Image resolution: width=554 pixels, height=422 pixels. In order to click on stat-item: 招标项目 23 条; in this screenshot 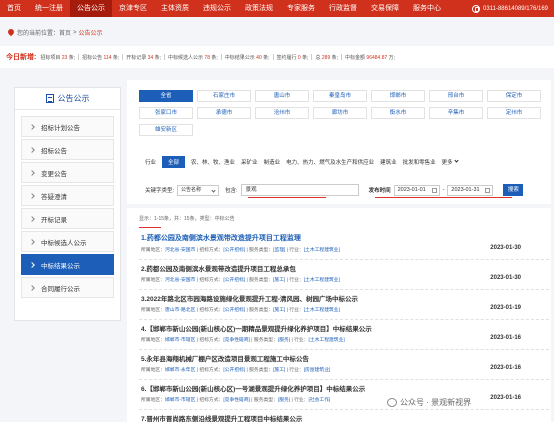, I will do `click(58, 57)`.